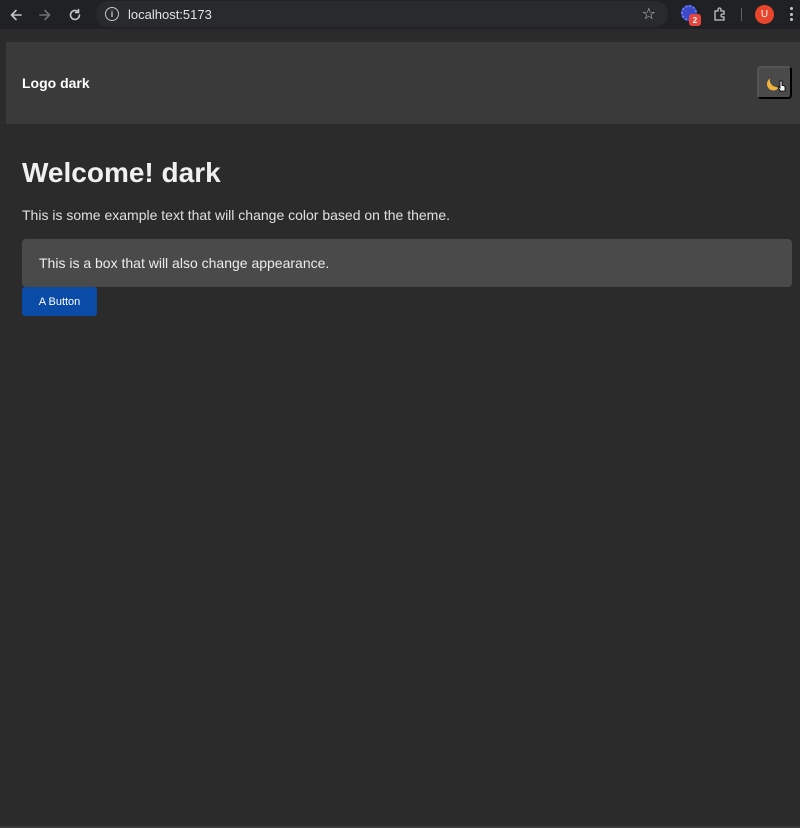  What do you see at coordinates (791, 14) in the screenshot?
I see `kebab-icon` at bounding box center [791, 14].